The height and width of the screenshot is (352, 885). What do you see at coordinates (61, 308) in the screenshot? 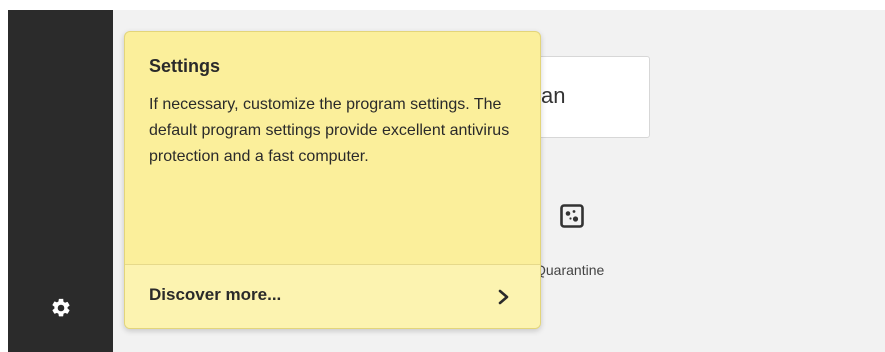
I see `gear-icon` at bounding box center [61, 308].